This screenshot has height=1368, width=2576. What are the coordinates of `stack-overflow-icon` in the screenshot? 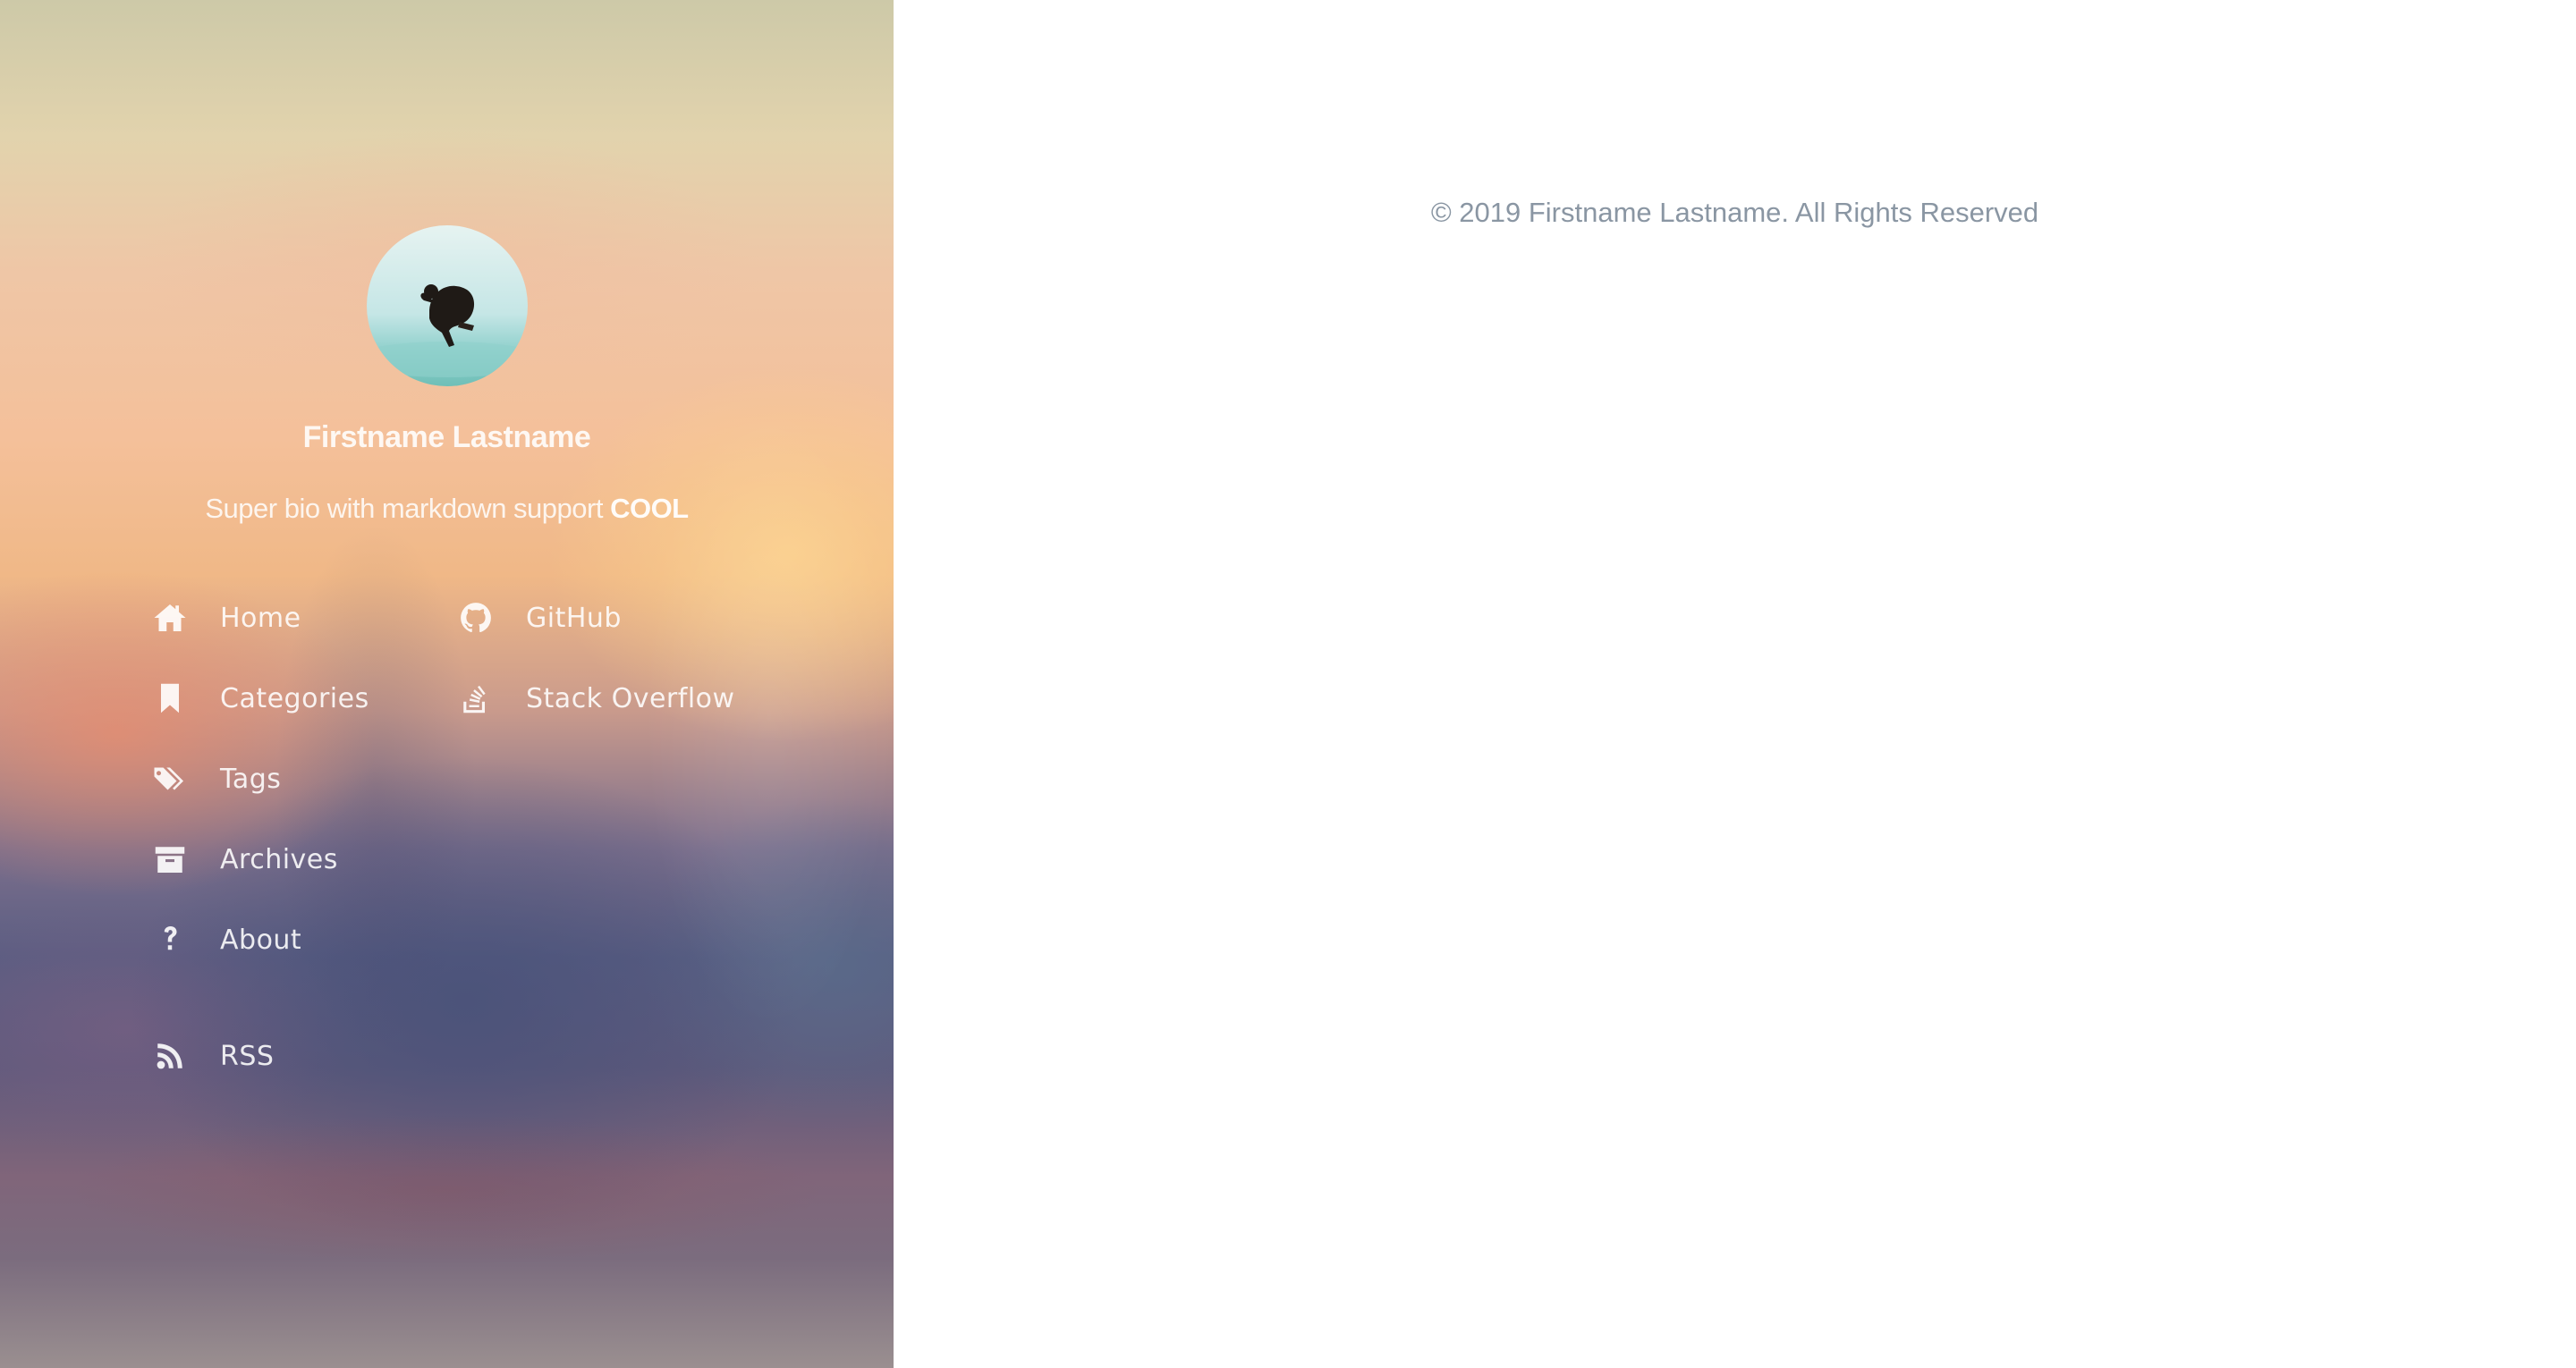 It's located at (476, 698).